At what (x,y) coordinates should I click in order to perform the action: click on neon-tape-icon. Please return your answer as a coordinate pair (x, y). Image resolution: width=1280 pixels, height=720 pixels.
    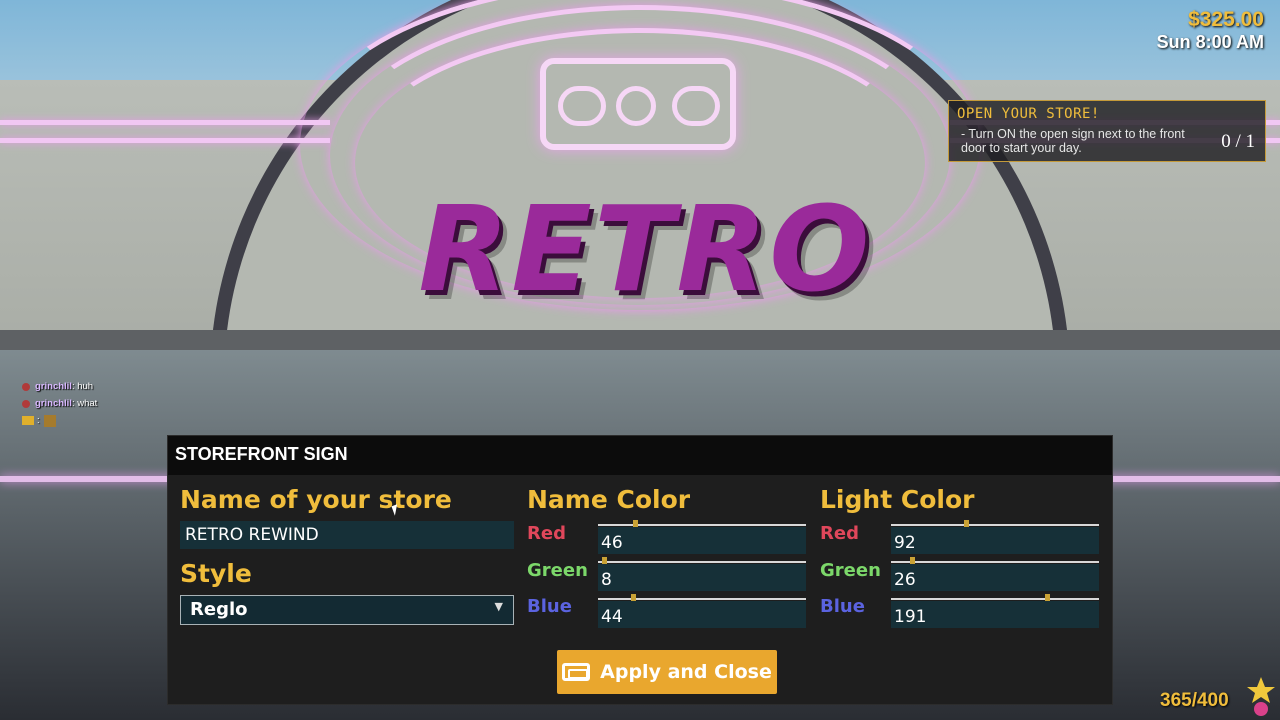
    Looking at the image, I should click on (638, 104).